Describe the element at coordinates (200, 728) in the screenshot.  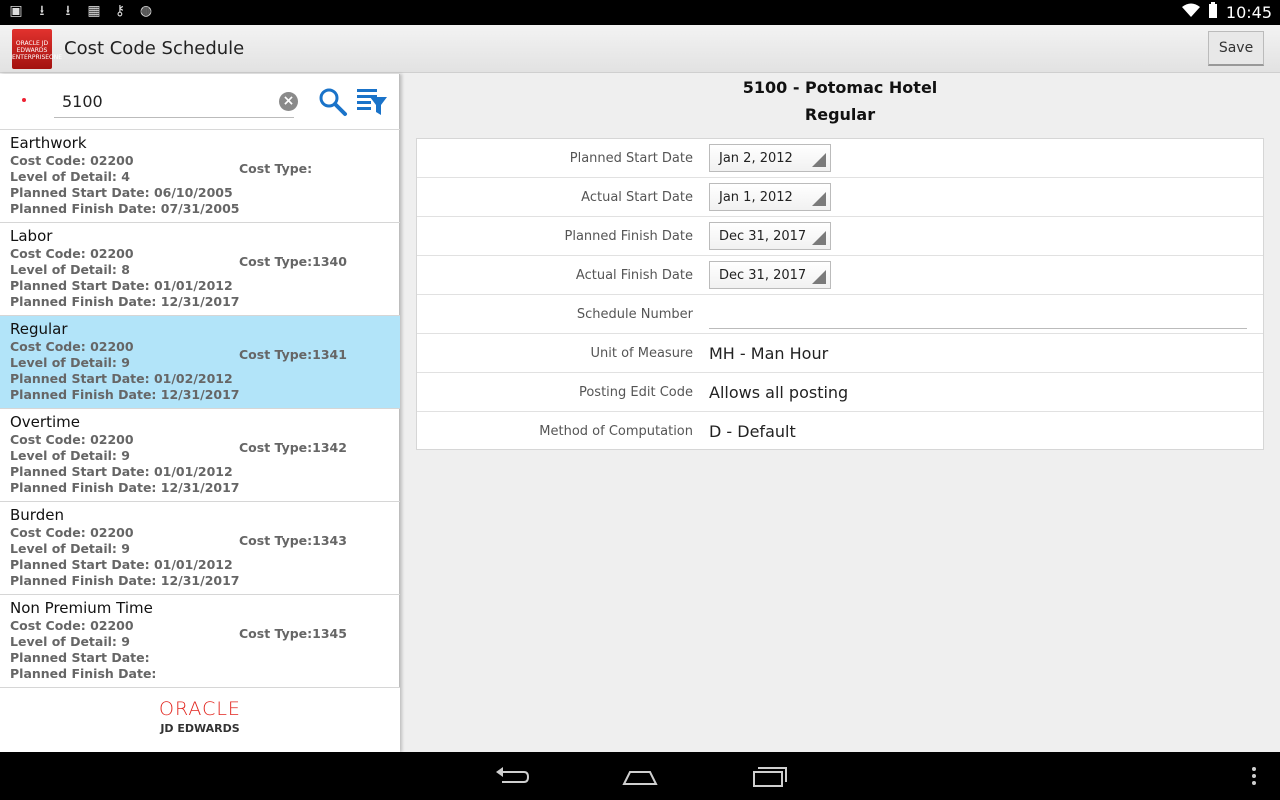
I see `jde-logo-text: JD EDWARDS` at that location.